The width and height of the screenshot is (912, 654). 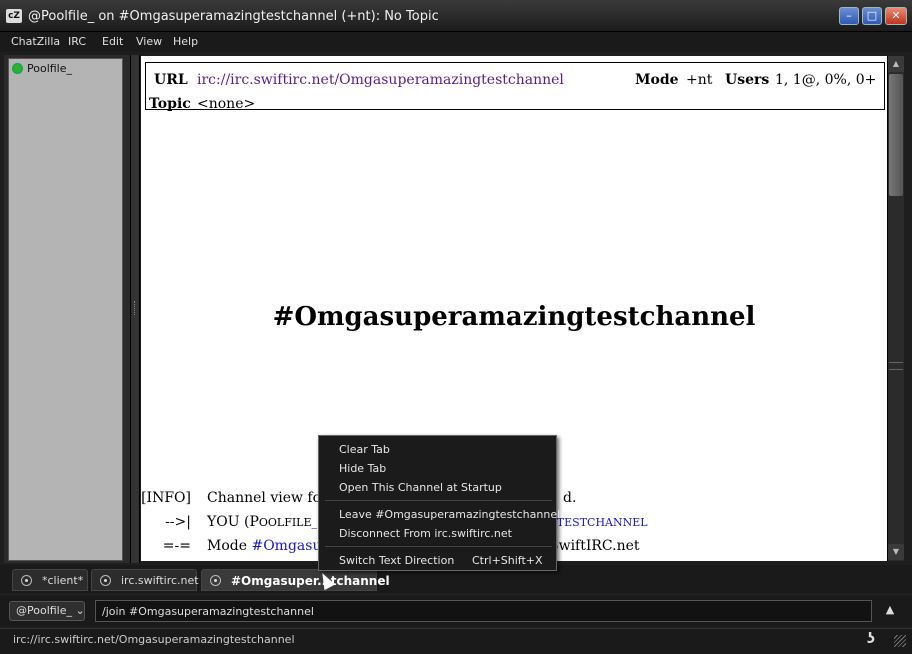 I want to click on topic-value: <none>, so click(x=226, y=104).